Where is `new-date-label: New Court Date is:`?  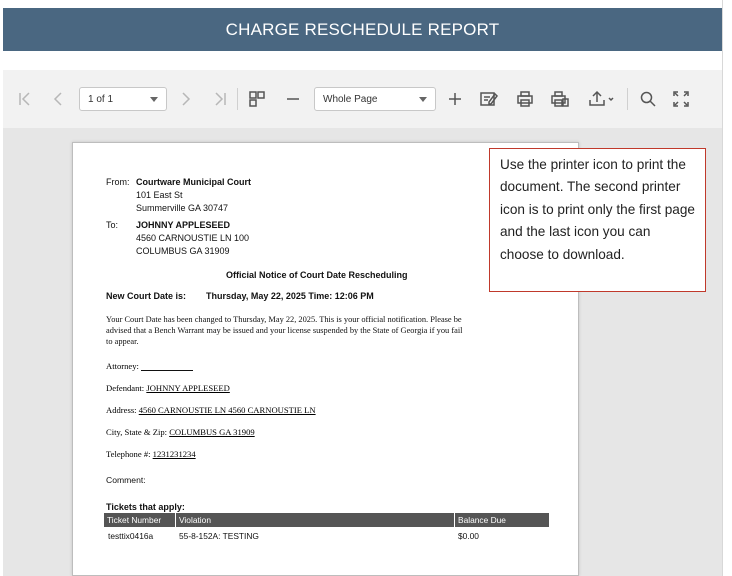 new-date-label: New Court Date is: is located at coordinates (146, 296).